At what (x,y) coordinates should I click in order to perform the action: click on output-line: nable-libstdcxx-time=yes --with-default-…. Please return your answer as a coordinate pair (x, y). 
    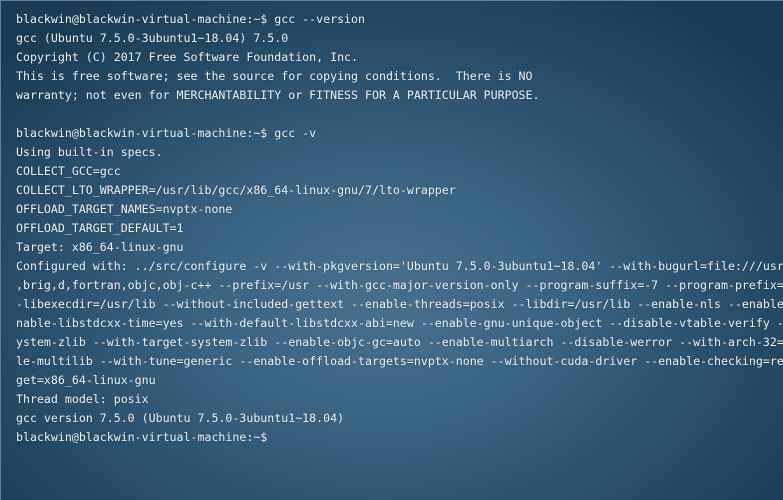
    Looking at the image, I should click on (399, 323).